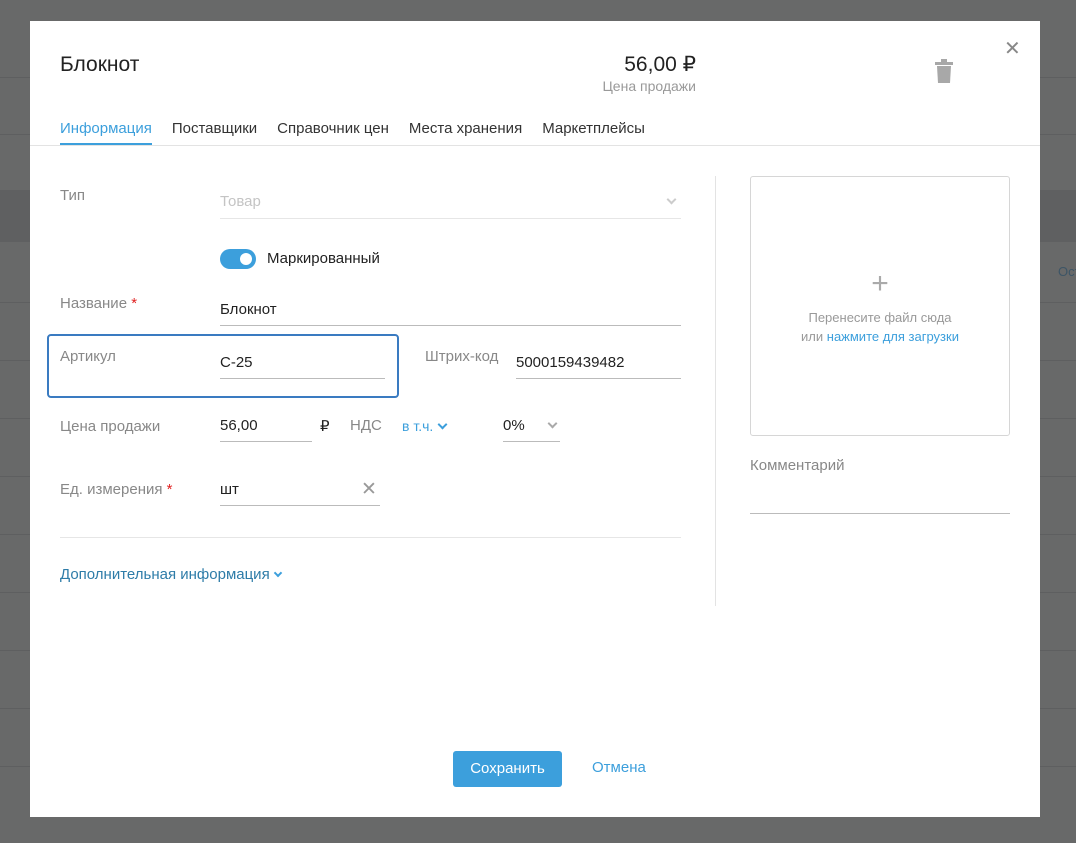  What do you see at coordinates (116, 489) in the screenshot?
I see `unit-label: Ед. измерения *` at bounding box center [116, 489].